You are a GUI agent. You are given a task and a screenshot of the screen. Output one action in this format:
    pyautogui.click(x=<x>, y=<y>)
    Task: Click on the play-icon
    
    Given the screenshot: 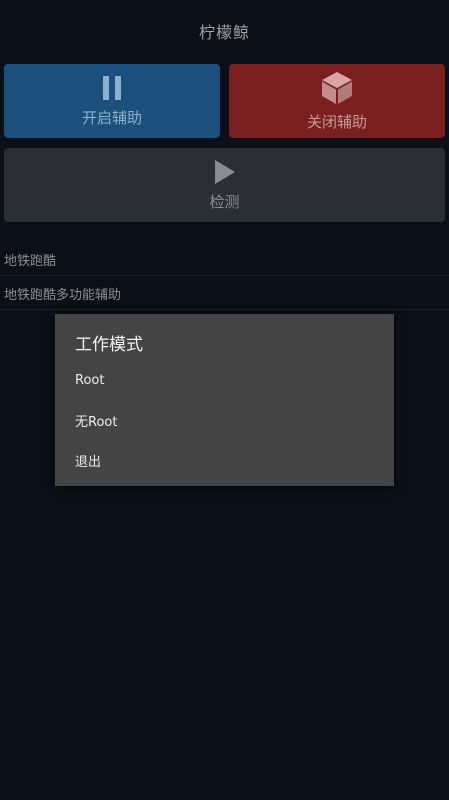 What is the action you would take?
    pyautogui.click(x=224, y=171)
    